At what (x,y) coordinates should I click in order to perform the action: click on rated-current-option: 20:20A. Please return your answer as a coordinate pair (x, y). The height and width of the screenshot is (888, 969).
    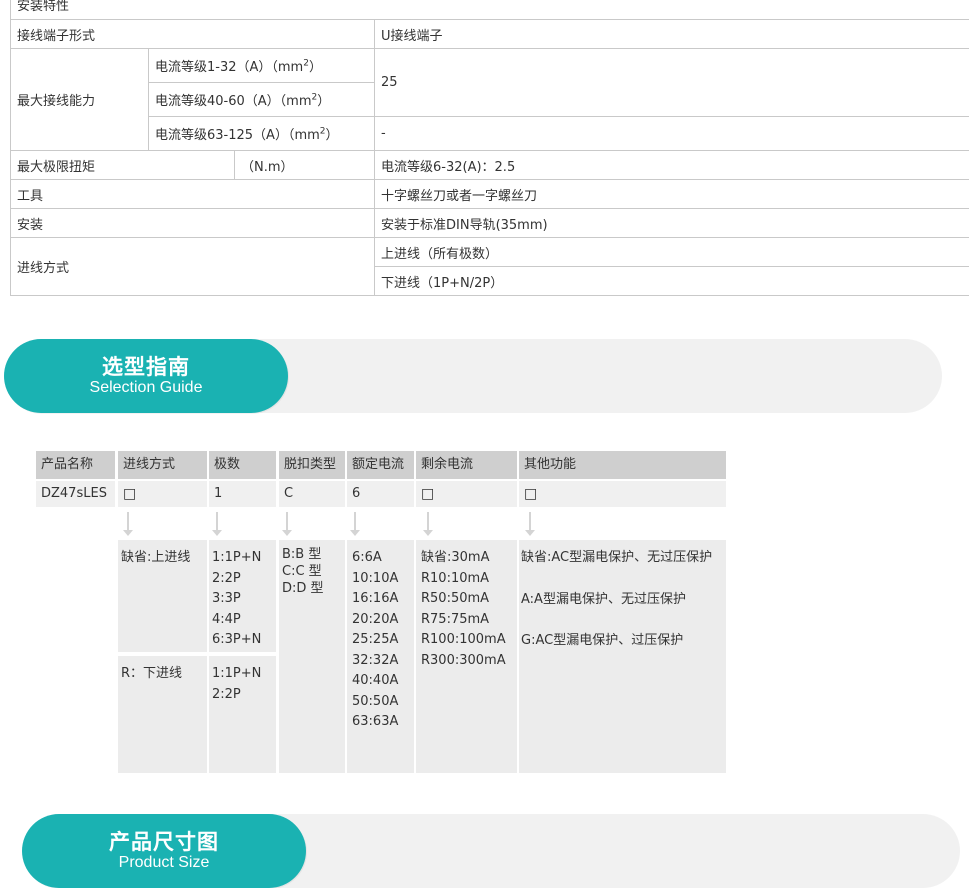
    Looking at the image, I should click on (381, 620).